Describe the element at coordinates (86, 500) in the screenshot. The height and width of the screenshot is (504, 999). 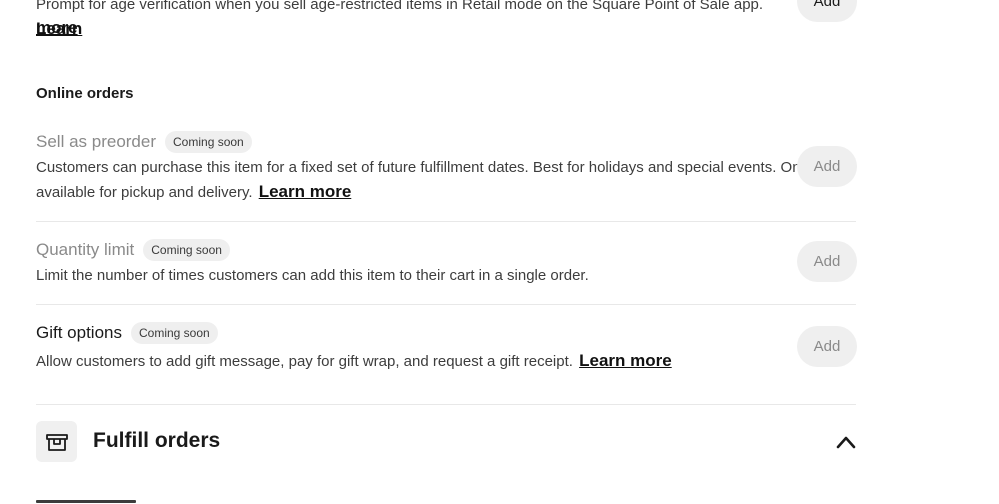
I see `next-section-heading-cutoff` at that location.